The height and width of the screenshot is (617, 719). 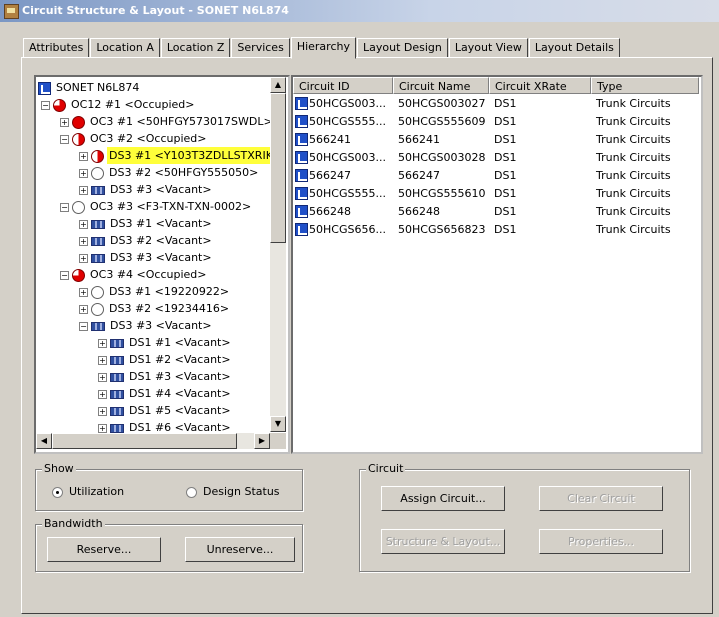 What do you see at coordinates (73, 523) in the screenshot?
I see `bandwidth-group-label: Bandwidth` at bounding box center [73, 523].